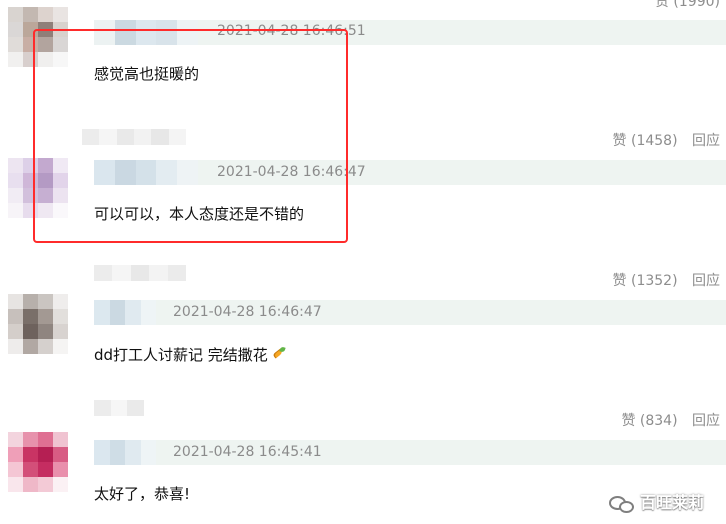 This screenshot has width=726, height=524. What do you see at coordinates (621, 504) in the screenshot?
I see `wechat-icon` at bounding box center [621, 504].